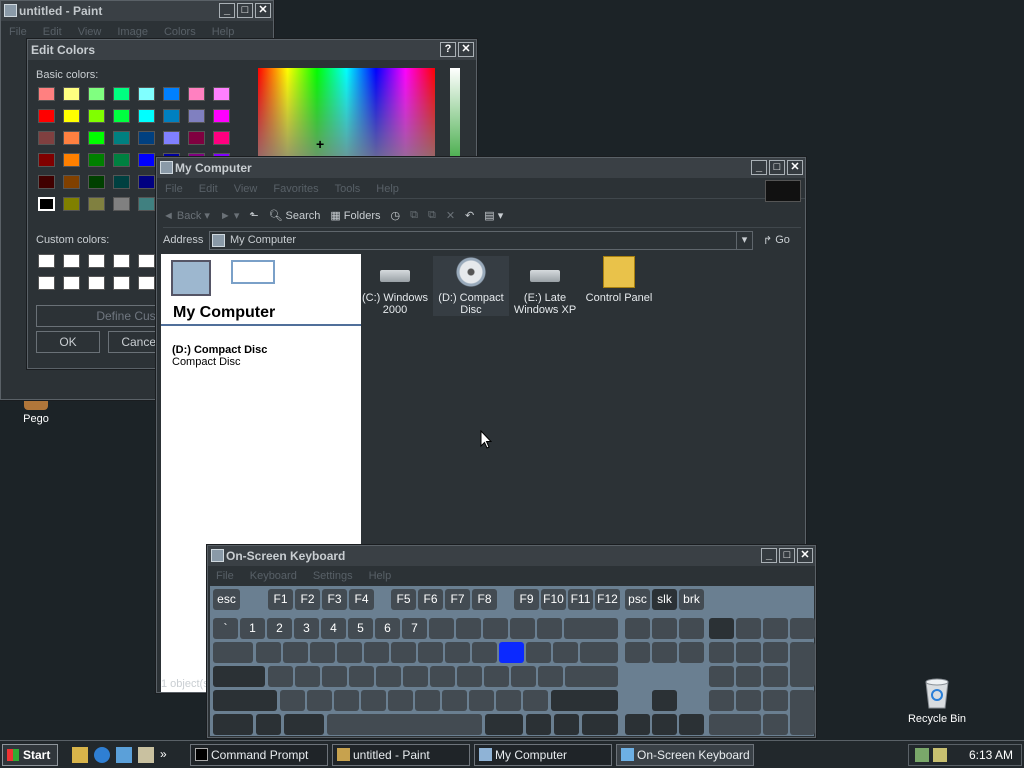 The image size is (1024, 768). Describe the element at coordinates (208, 188) in the screenshot. I see `menu-edit: Edit` at that location.